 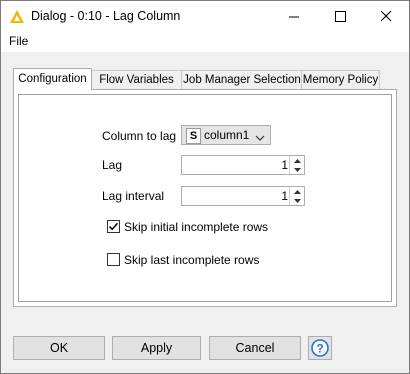 What do you see at coordinates (205, 42) in the screenshot?
I see `menu-bar: File` at bounding box center [205, 42].